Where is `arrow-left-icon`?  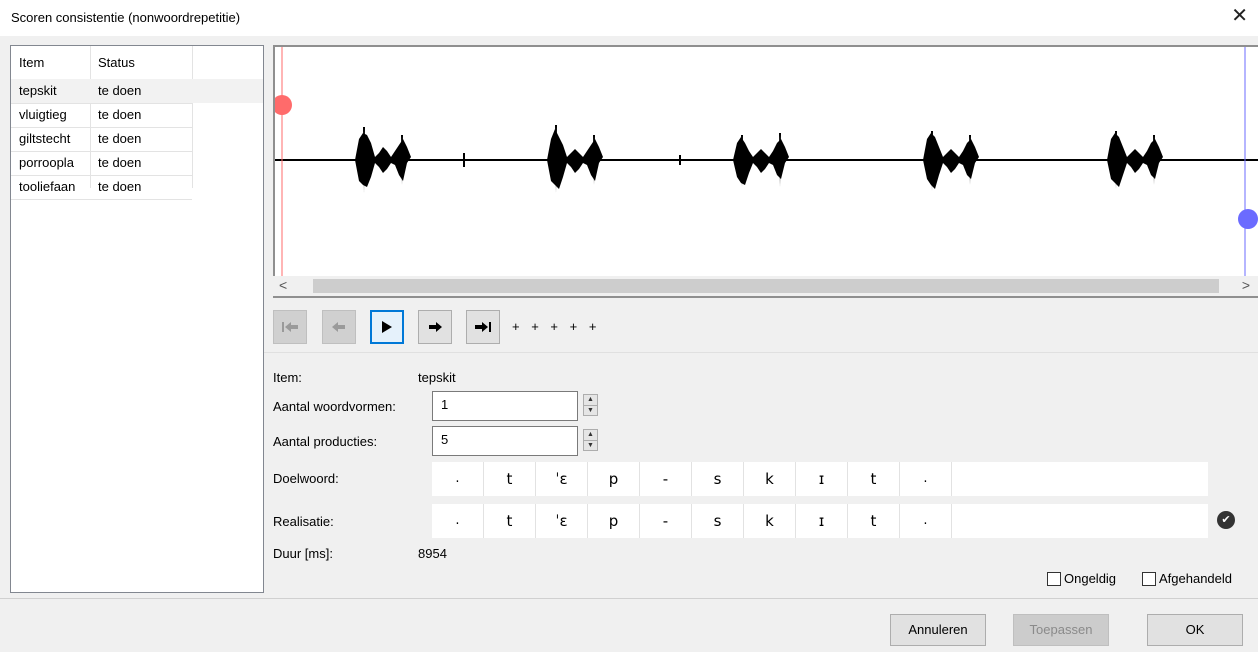
arrow-left-icon is located at coordinates (338, 327).